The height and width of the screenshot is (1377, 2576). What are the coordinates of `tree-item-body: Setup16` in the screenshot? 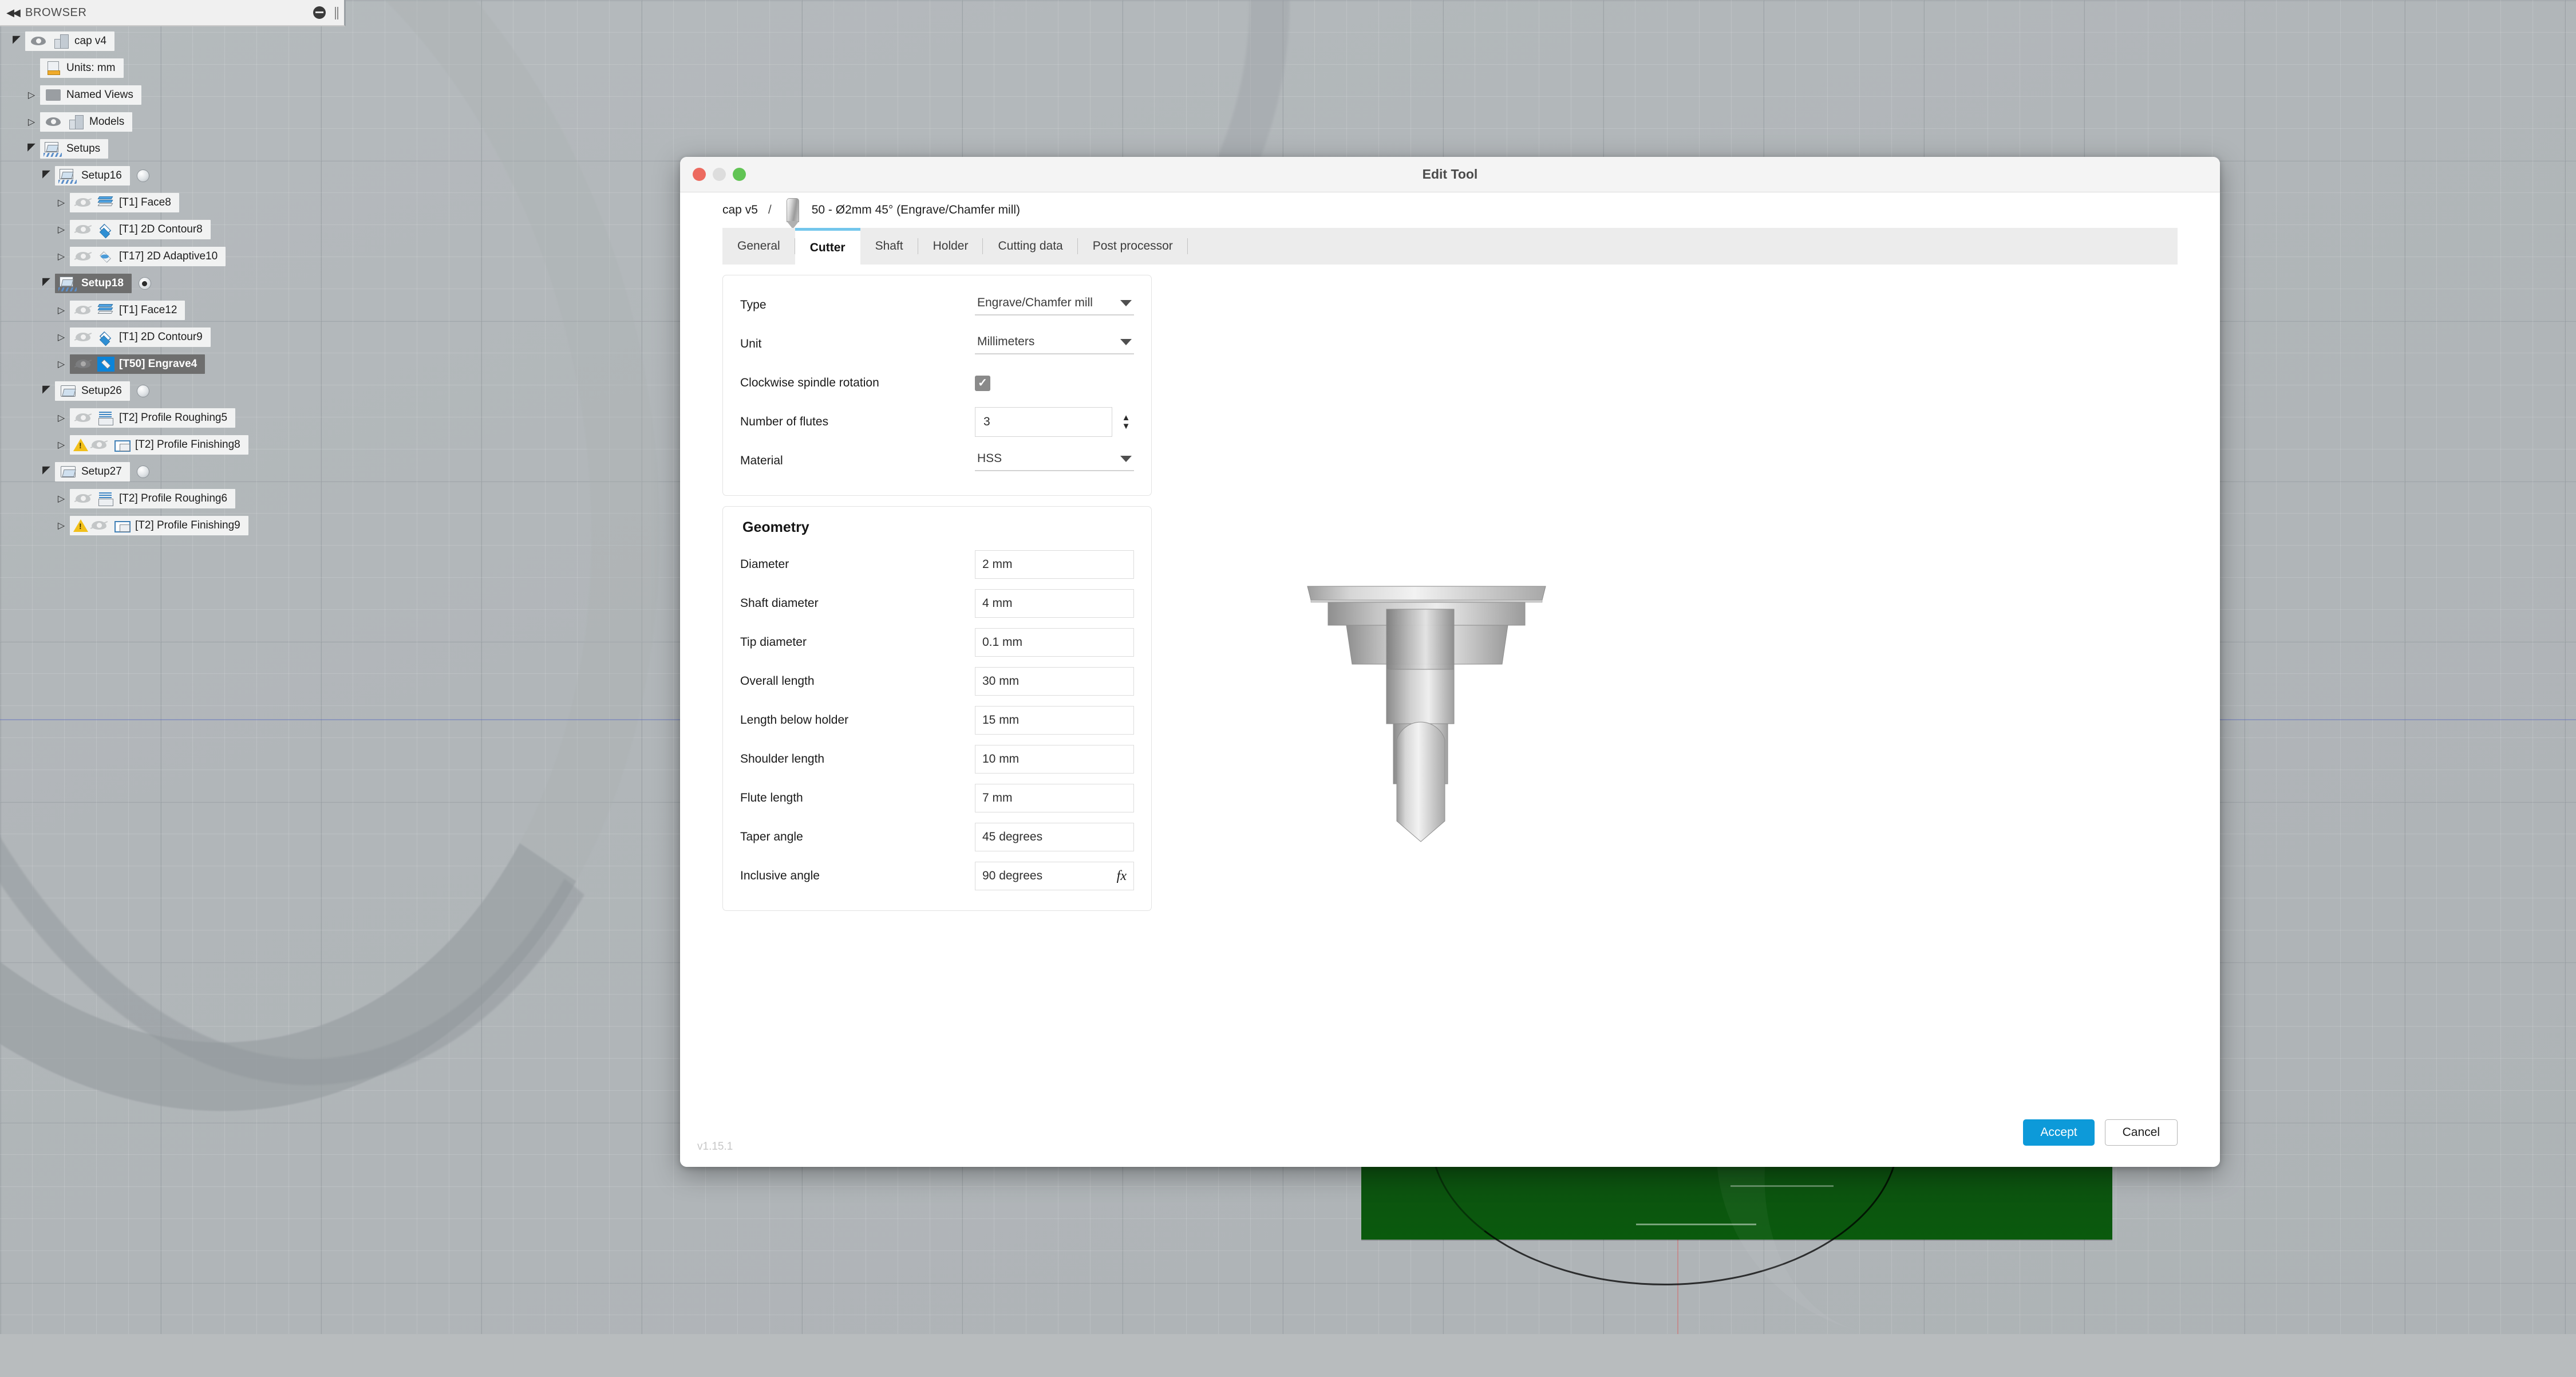 It's located at (92, 176).